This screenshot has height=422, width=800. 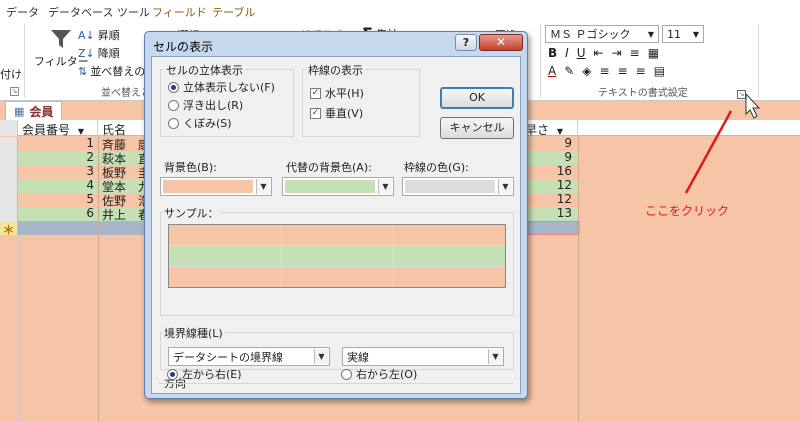 I want to click on grid-color-select: ▼, so click(x=458, y=186).